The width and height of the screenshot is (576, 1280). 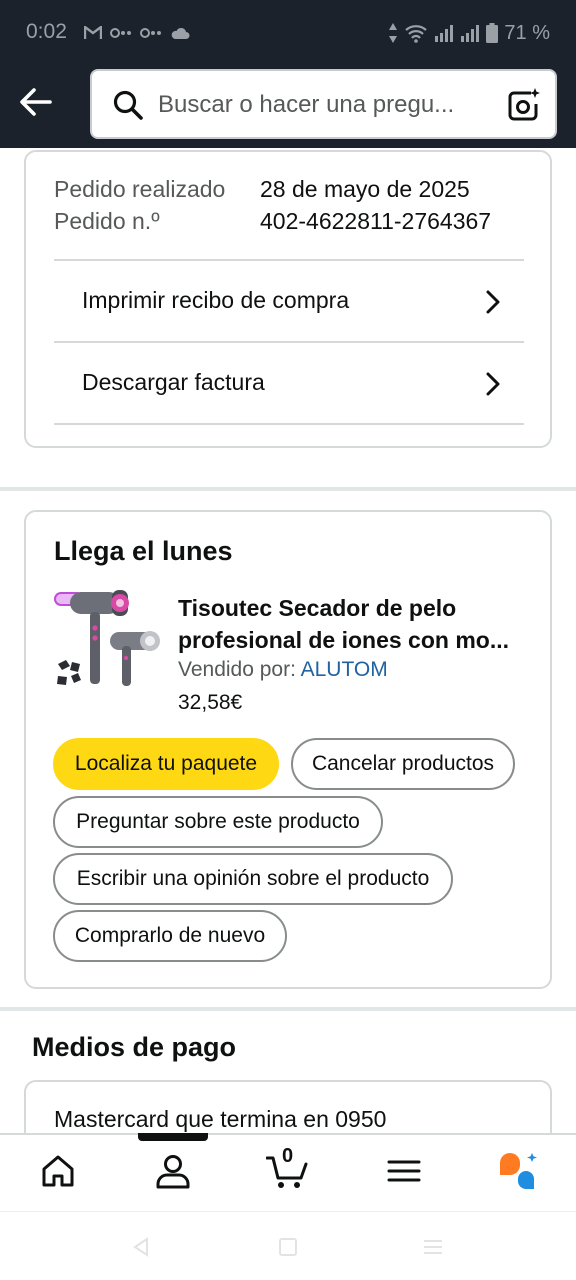 I want to click on recents-icon, so click(x=433, y=1247).